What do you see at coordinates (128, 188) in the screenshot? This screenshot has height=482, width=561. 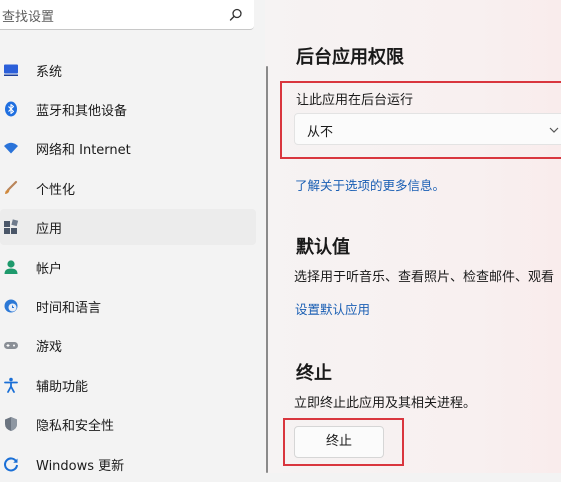 I see `sidebar-item-personalization: 个性化` at bounding box center [128, 188].